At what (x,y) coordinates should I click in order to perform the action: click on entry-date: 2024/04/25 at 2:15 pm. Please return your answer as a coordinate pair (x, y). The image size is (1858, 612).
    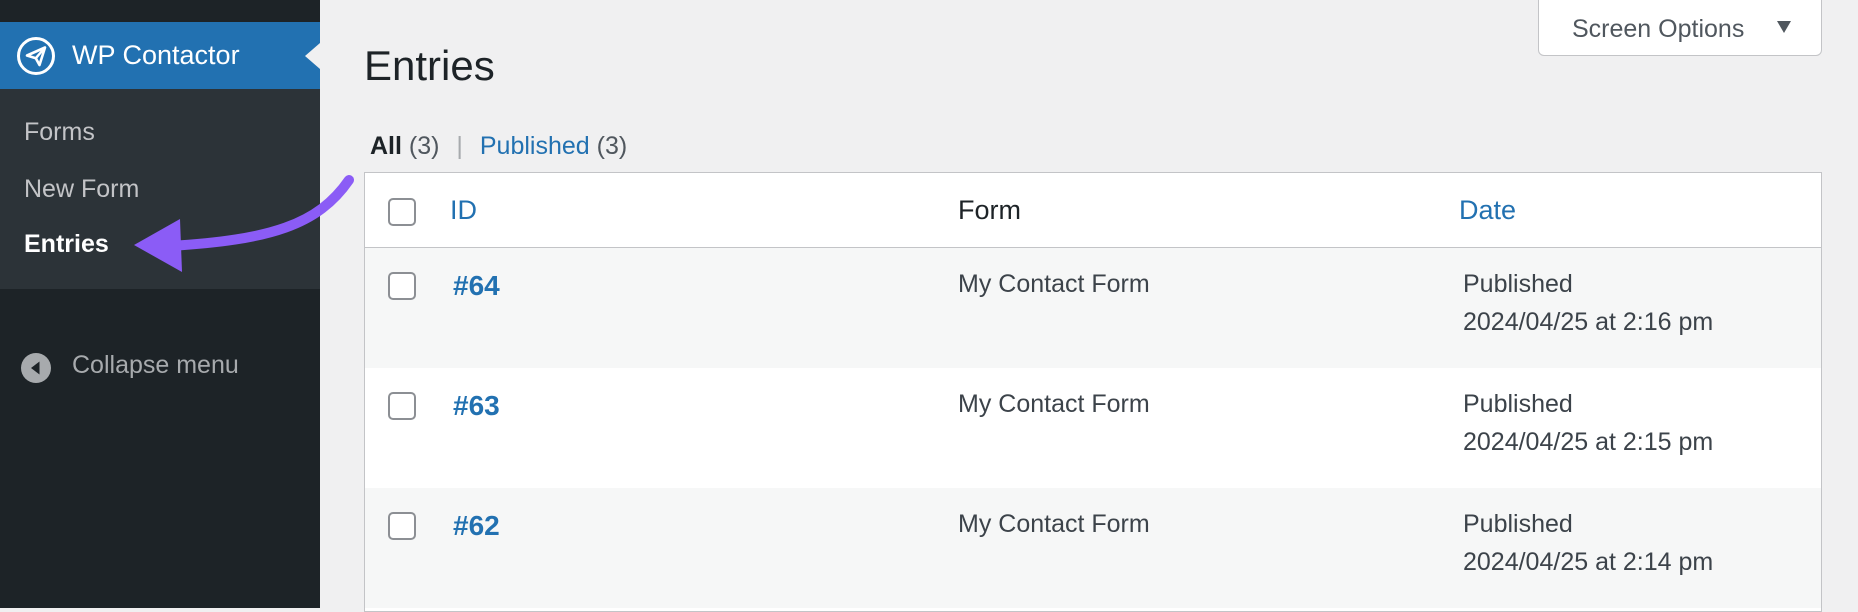
    Looking at the image, I should click on (1588, 442).